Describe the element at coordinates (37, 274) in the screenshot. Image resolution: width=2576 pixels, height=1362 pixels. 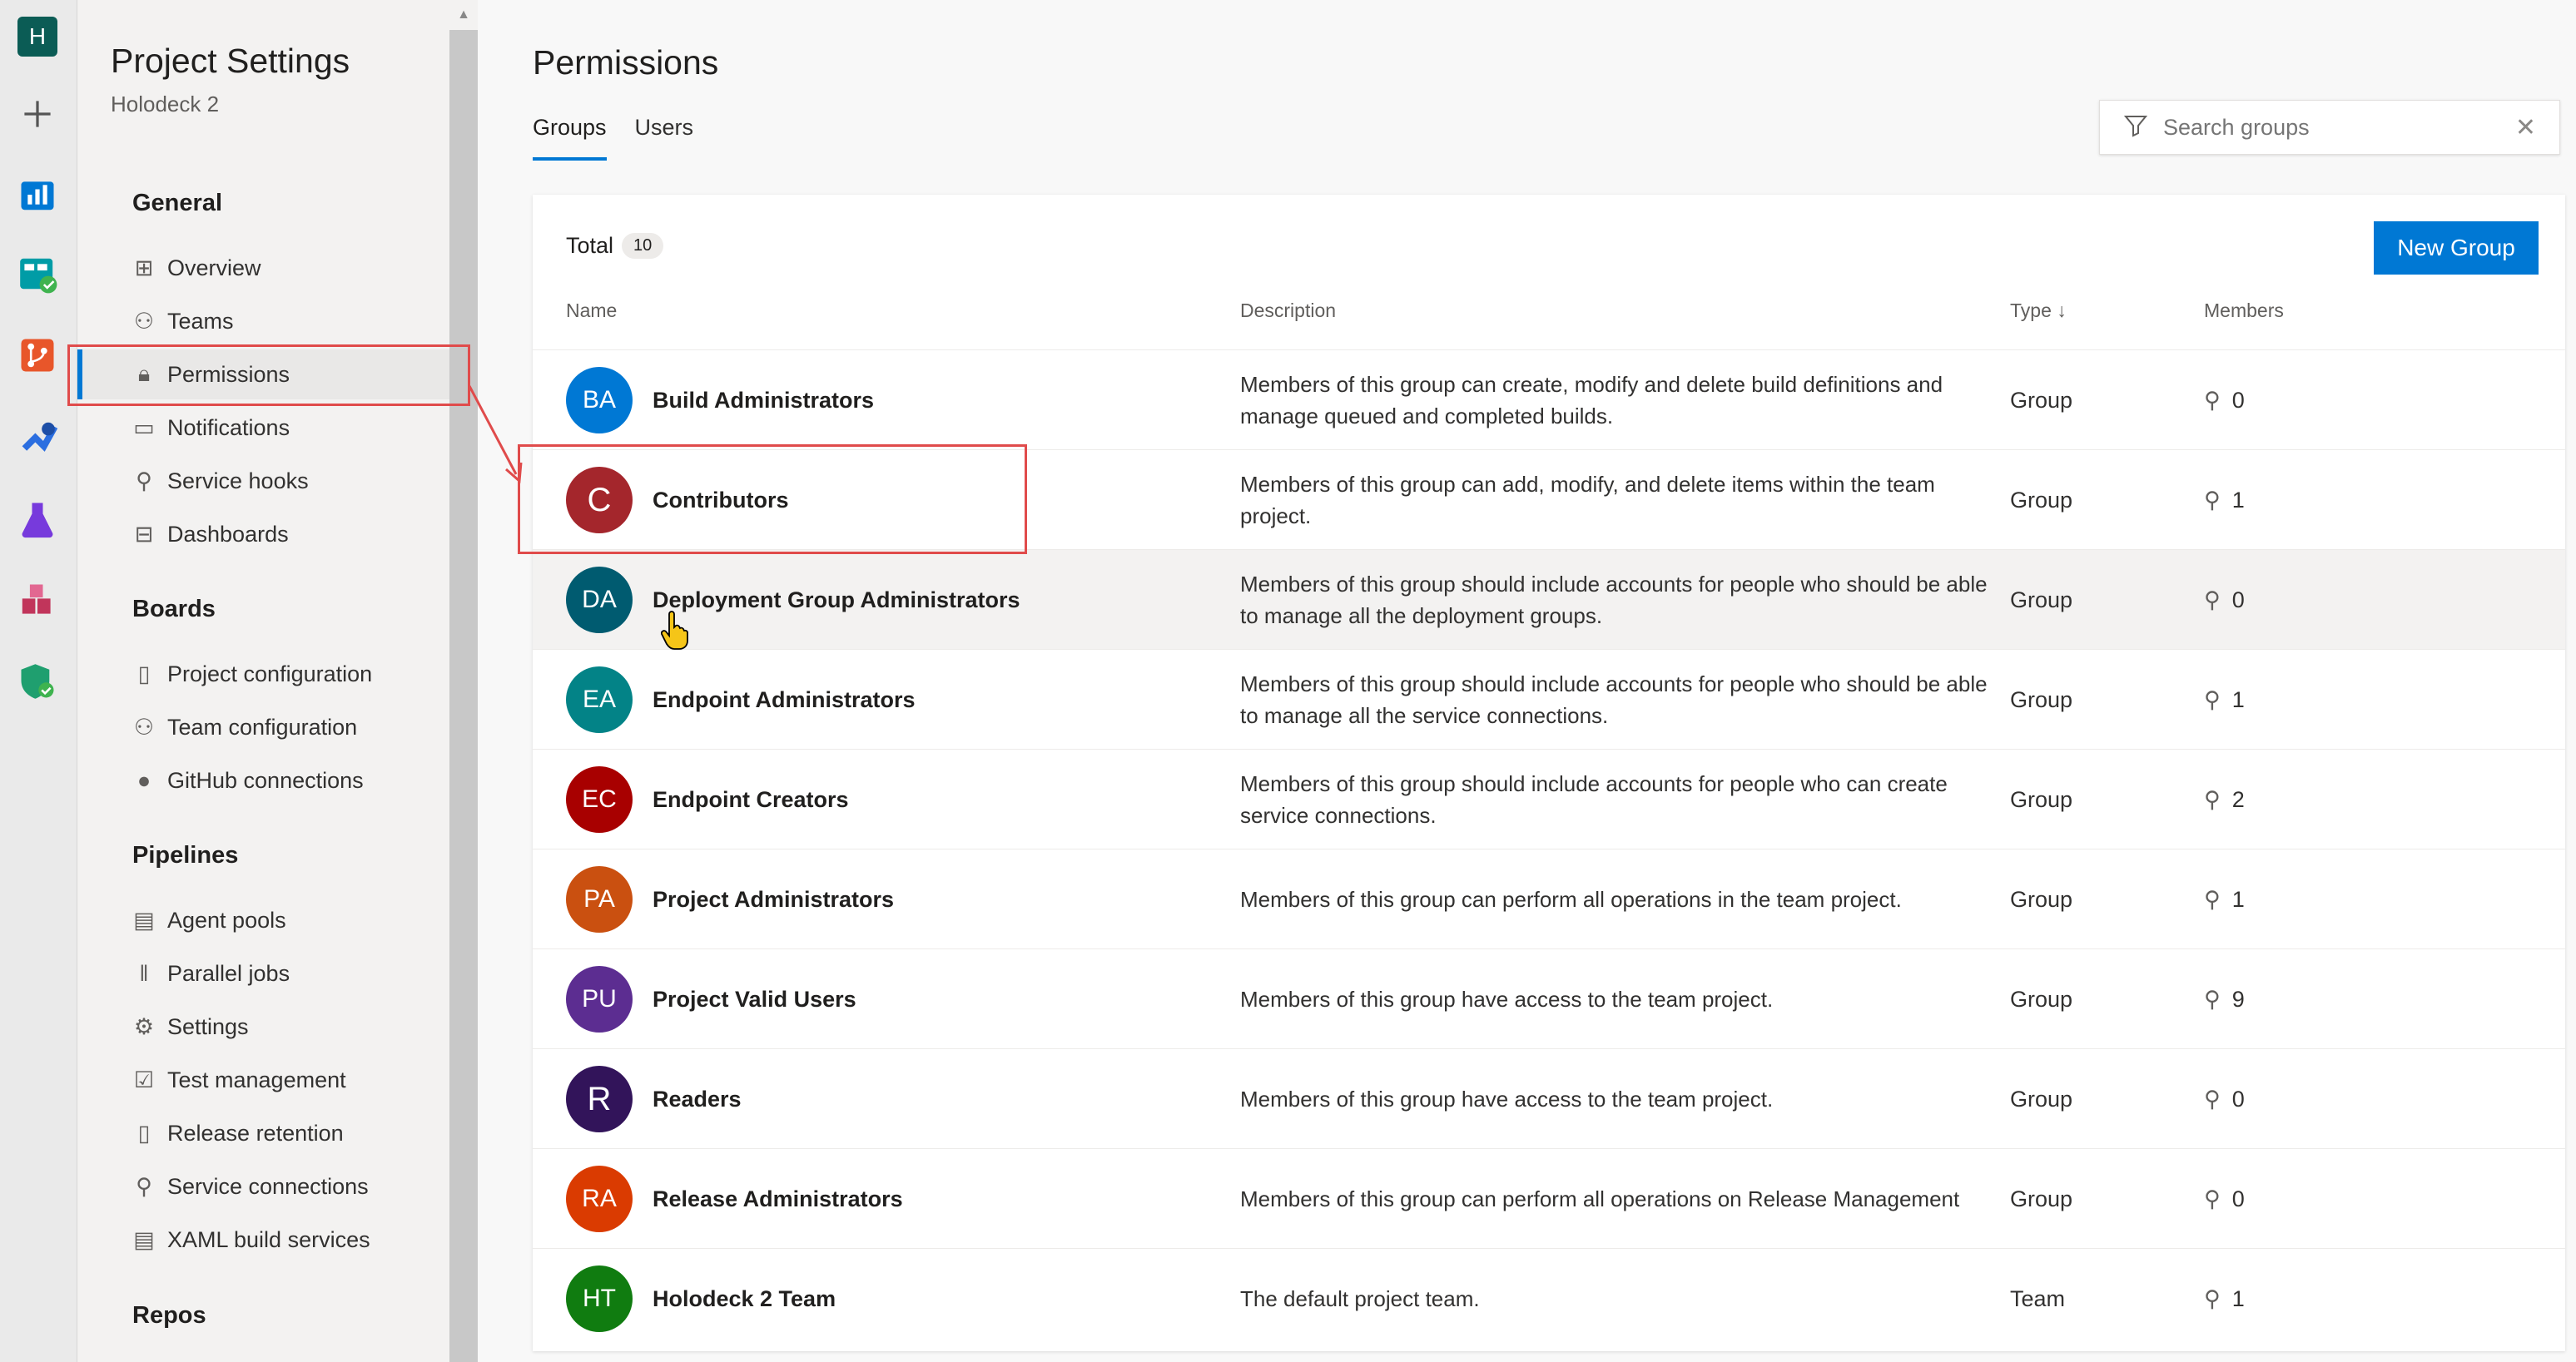
I see `boards-icon` at that location.